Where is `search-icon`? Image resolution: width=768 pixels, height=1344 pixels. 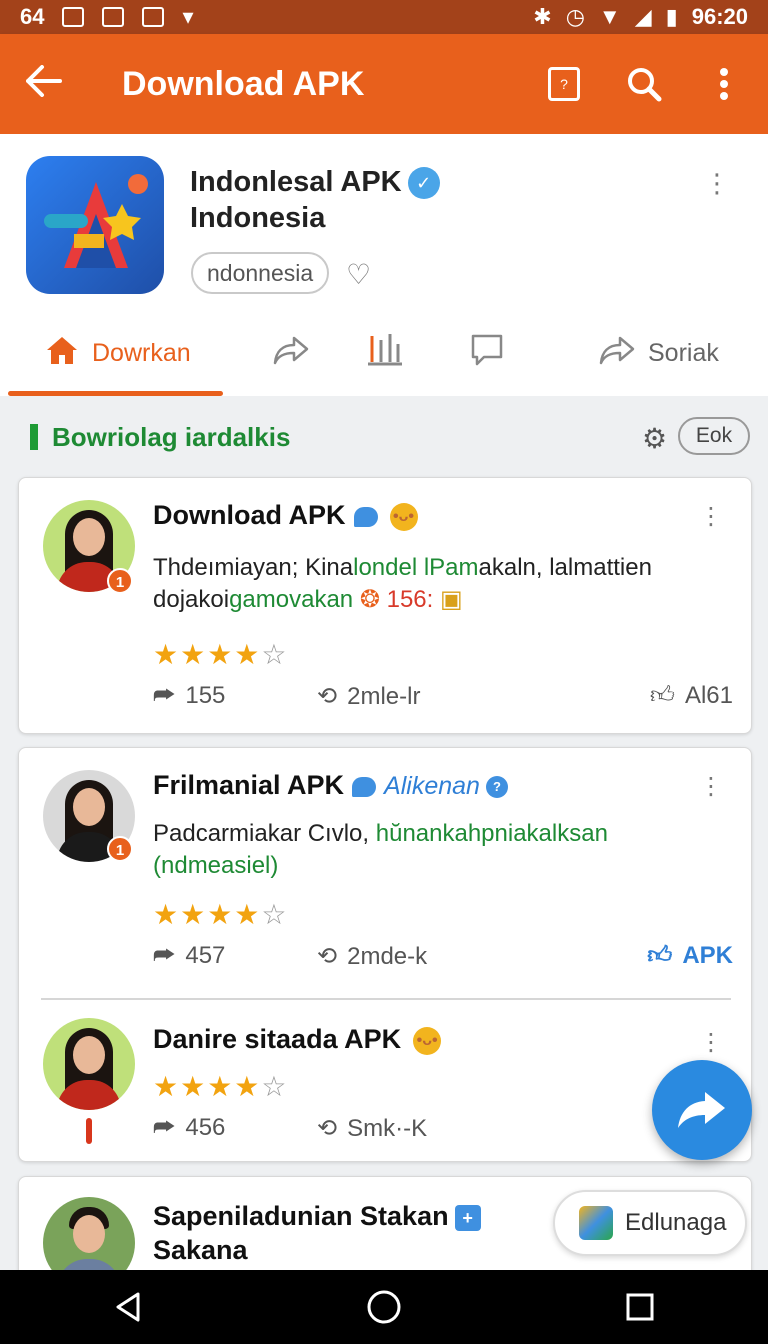
search-icon is located at coordinates (644, 84).